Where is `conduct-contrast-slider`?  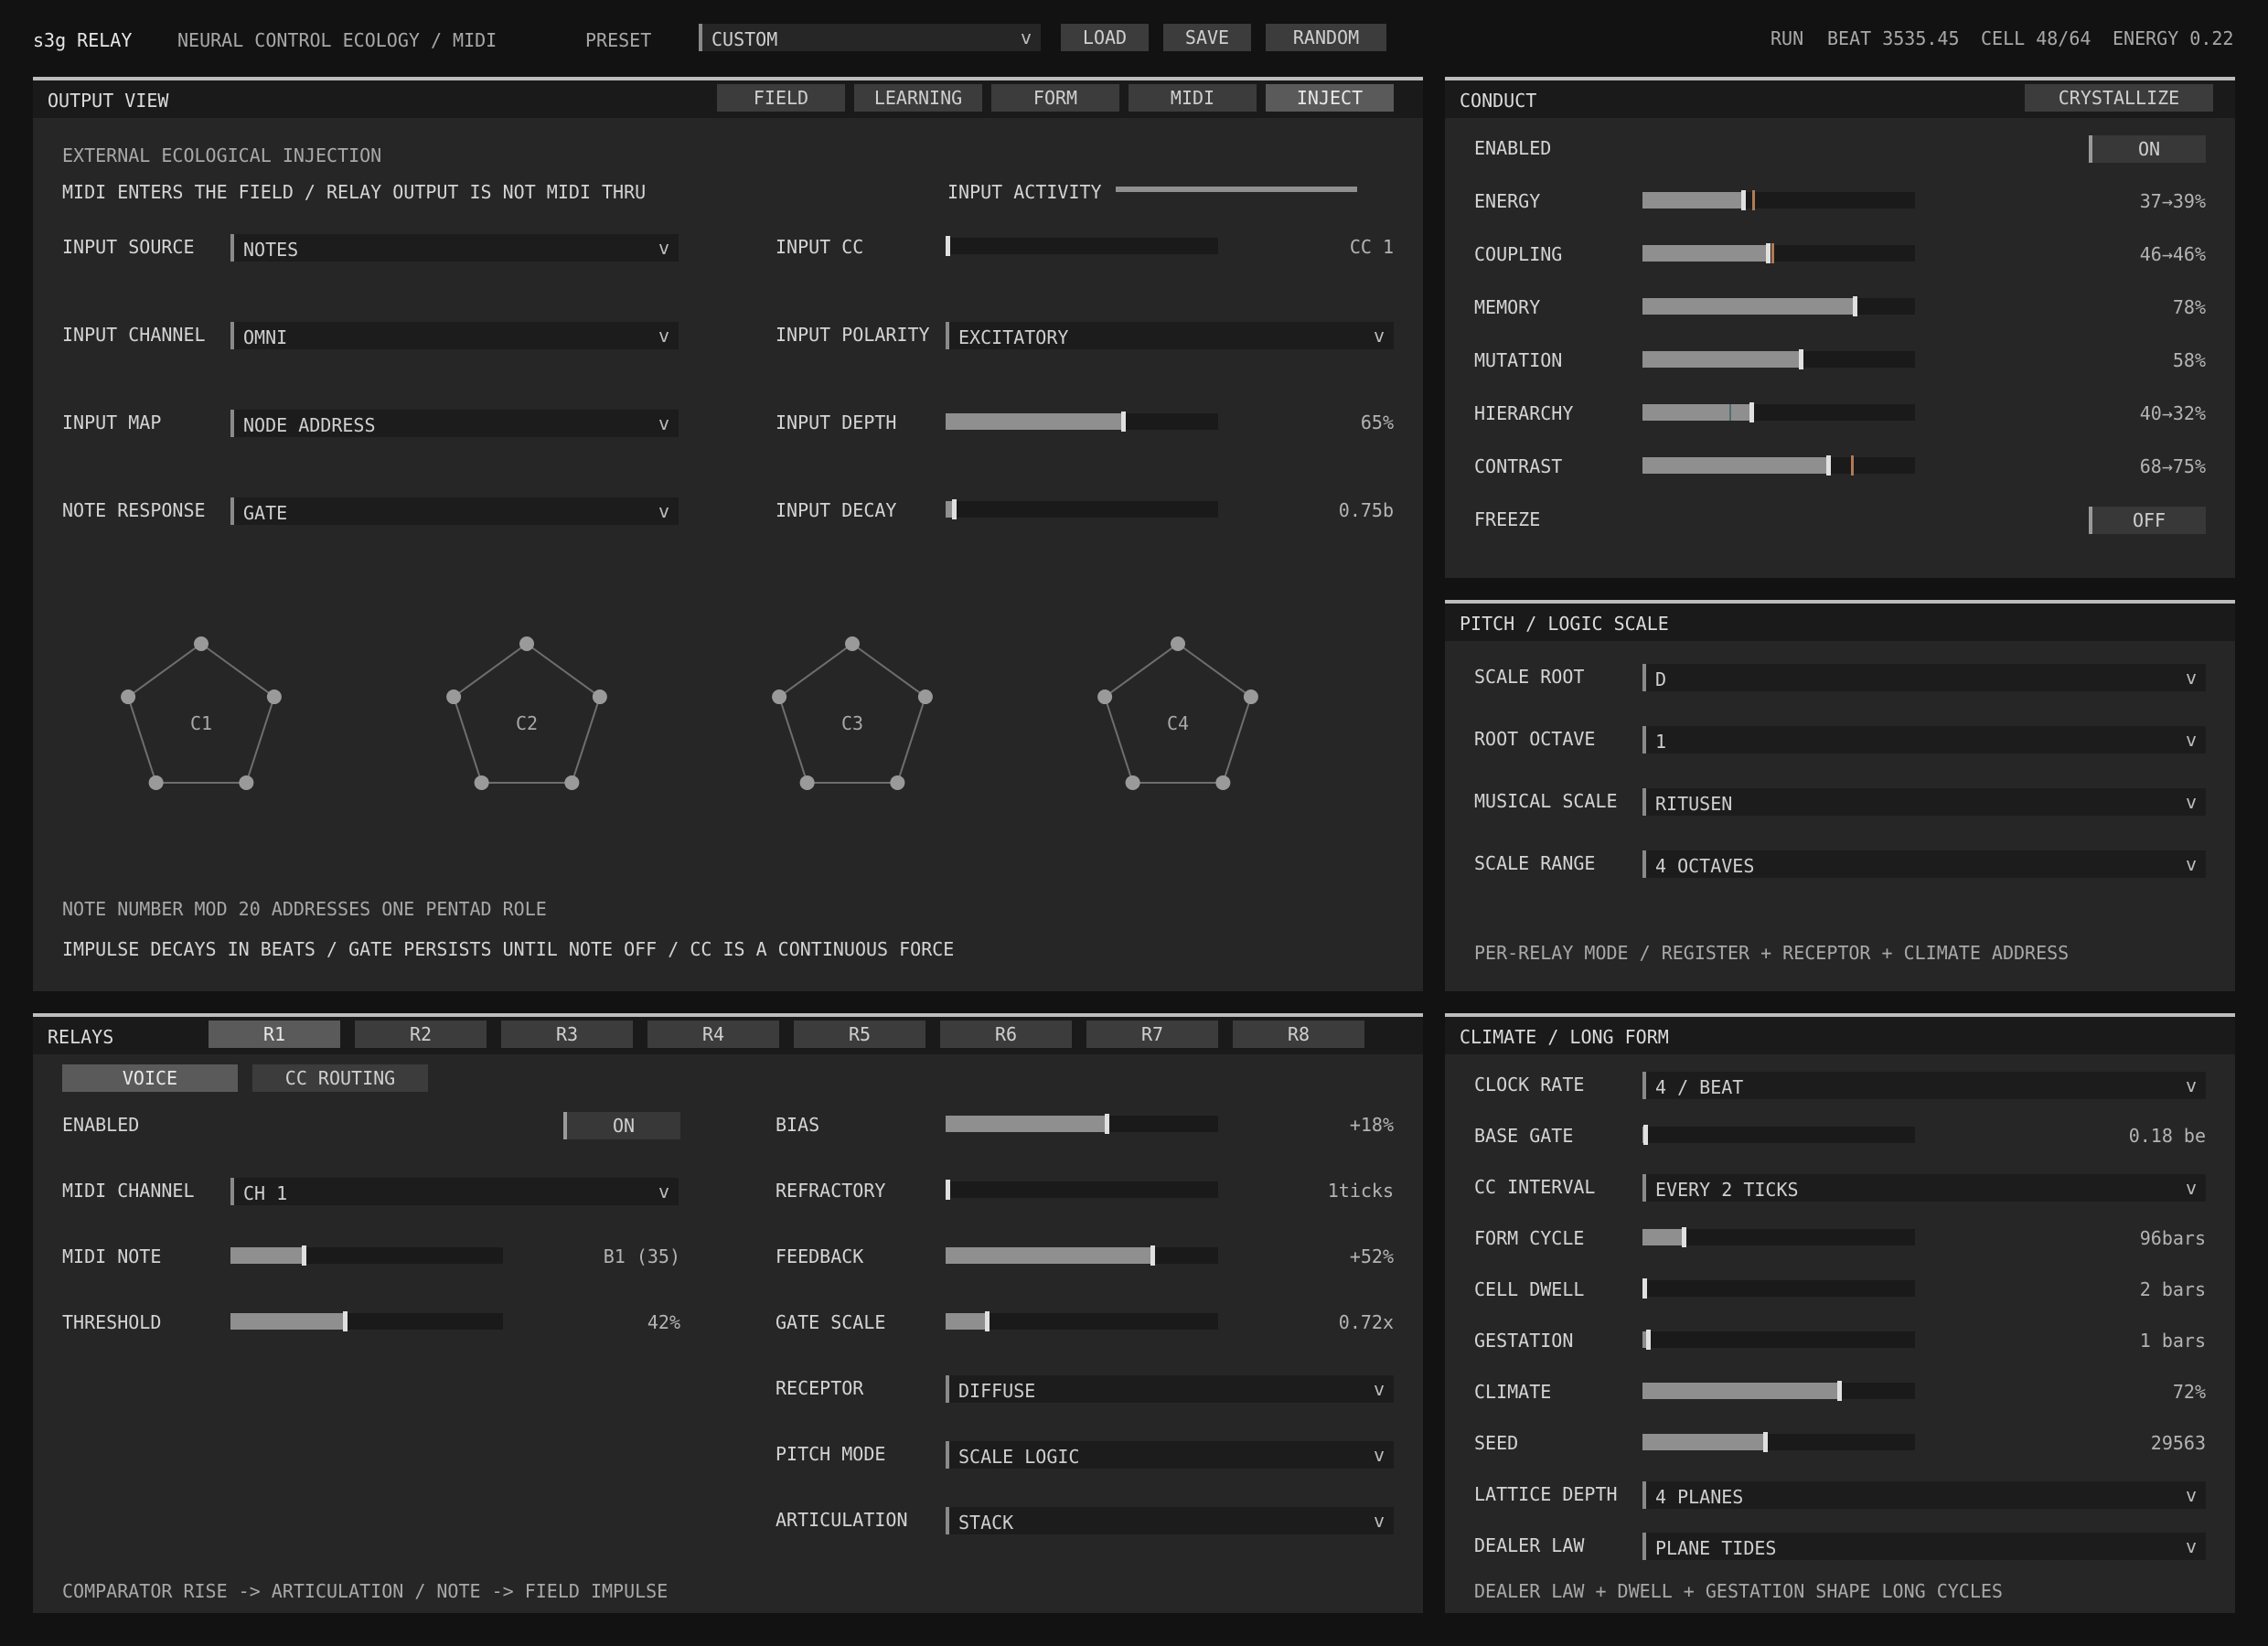
conduct-contrast-slider is located at coordinates (1778, 465).